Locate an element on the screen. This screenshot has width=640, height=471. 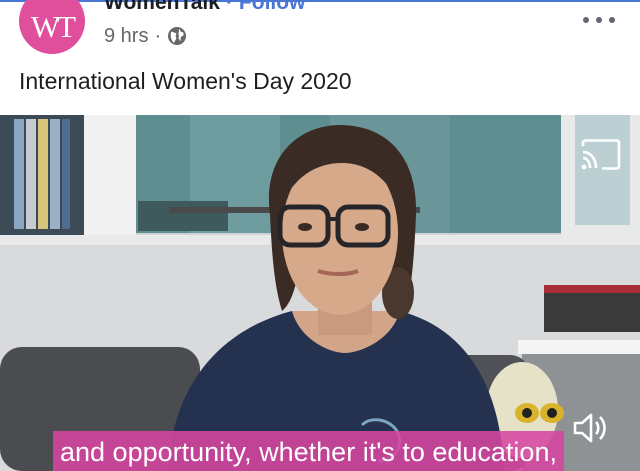
post-timestamp: 9 hrs is located at coordinates (126, 36).